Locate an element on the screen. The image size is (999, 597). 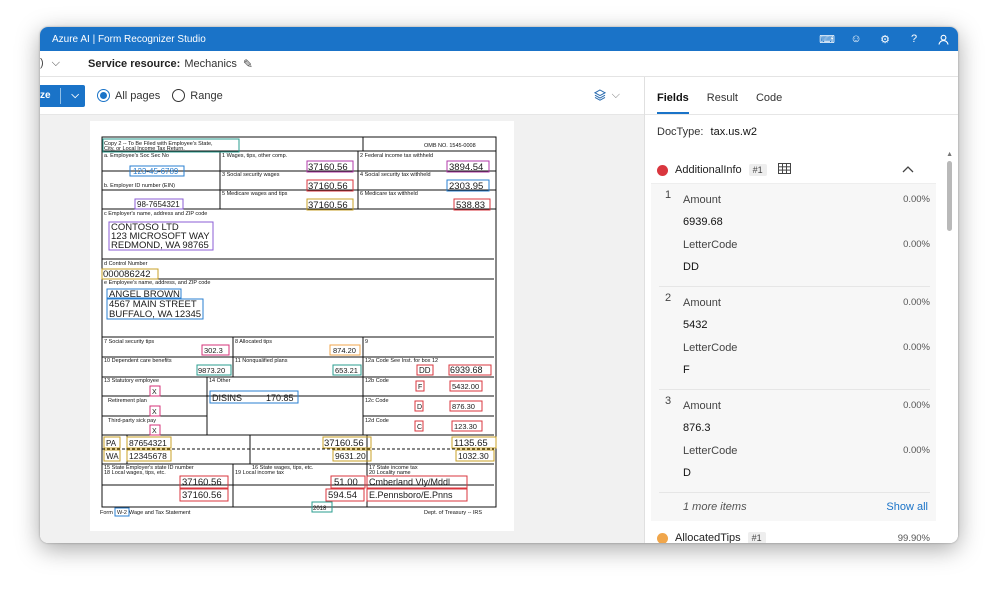
w2-x-retirement: X is located at coordinates (154, 412).